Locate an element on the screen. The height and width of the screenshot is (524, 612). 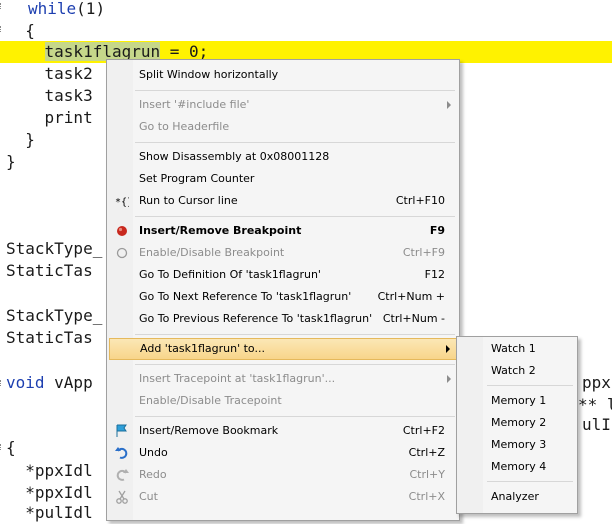
menu-item-label: Enable/Disable Tracepoint is located at coordinates (210, 400).